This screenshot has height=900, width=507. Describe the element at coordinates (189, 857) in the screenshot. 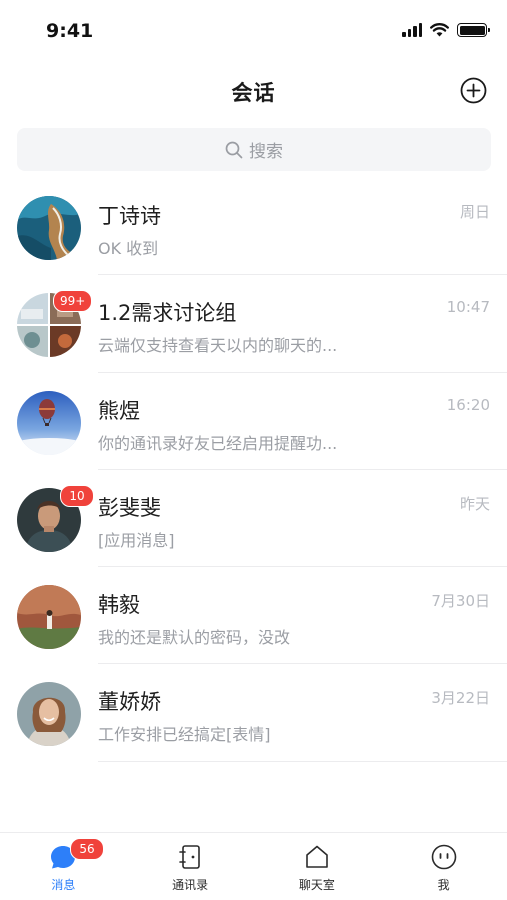

I see `contacts-book-icon` at that location.